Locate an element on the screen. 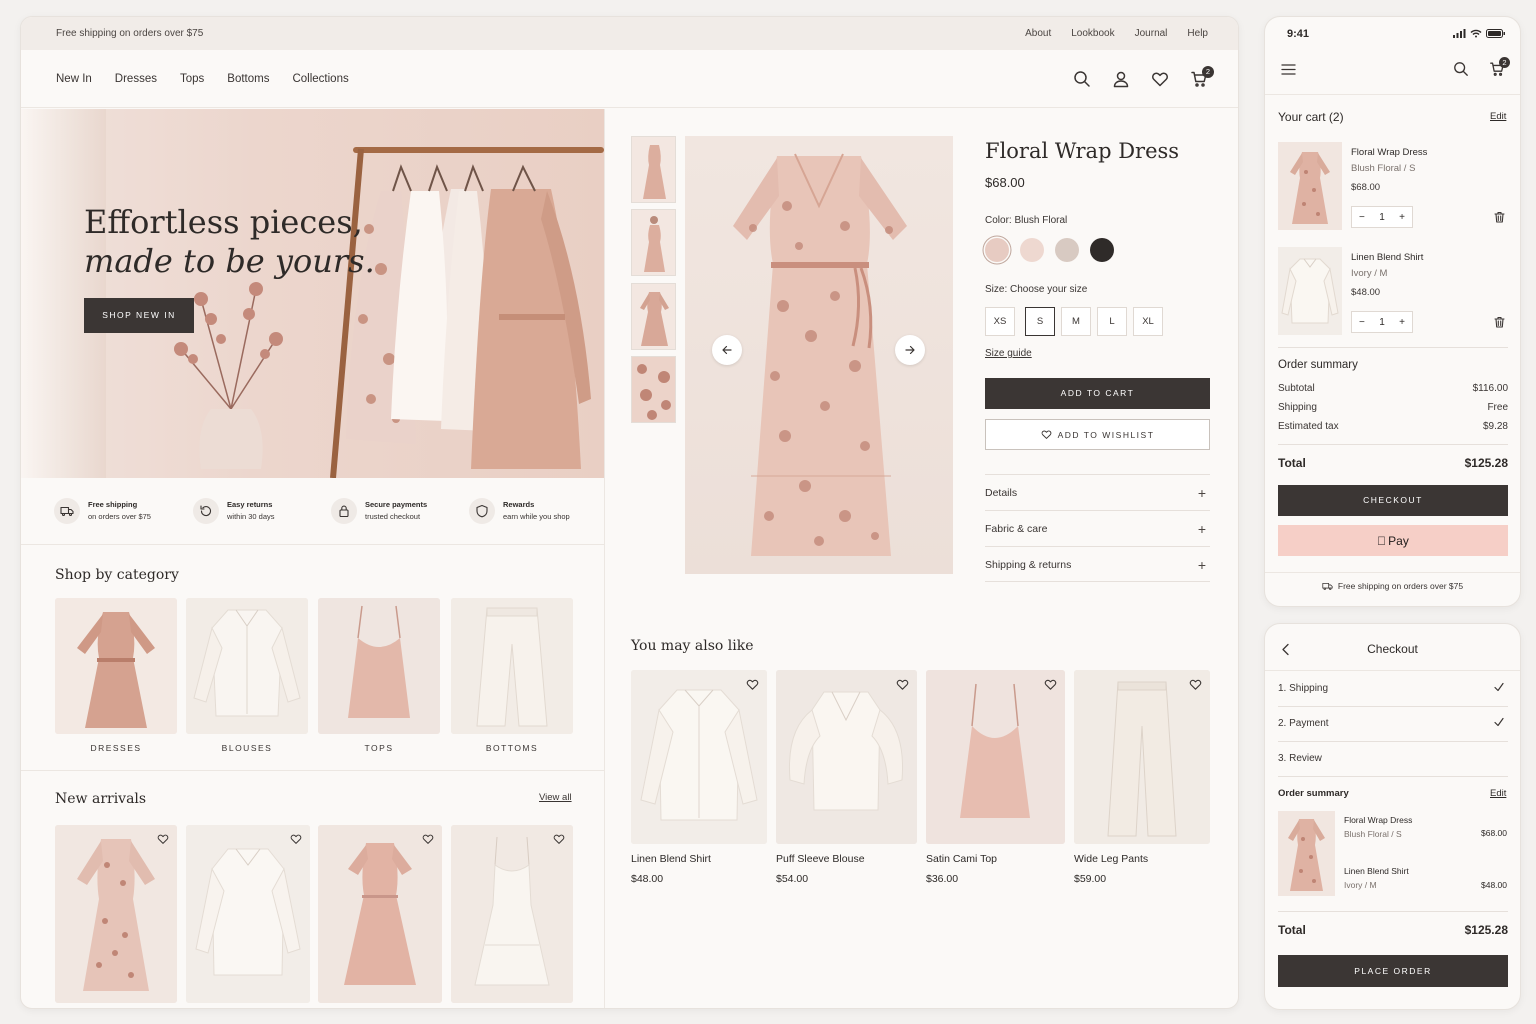 This screenshot has width=1536, height=1024. cart-edit-link: Edit is located at coordinates (1498, 116).